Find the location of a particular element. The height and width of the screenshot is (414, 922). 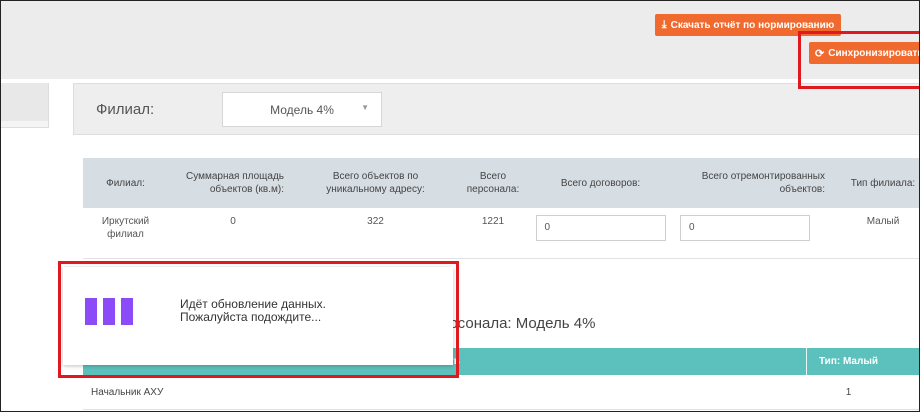

loading-highlight-box is located at coordinates (258, 319).